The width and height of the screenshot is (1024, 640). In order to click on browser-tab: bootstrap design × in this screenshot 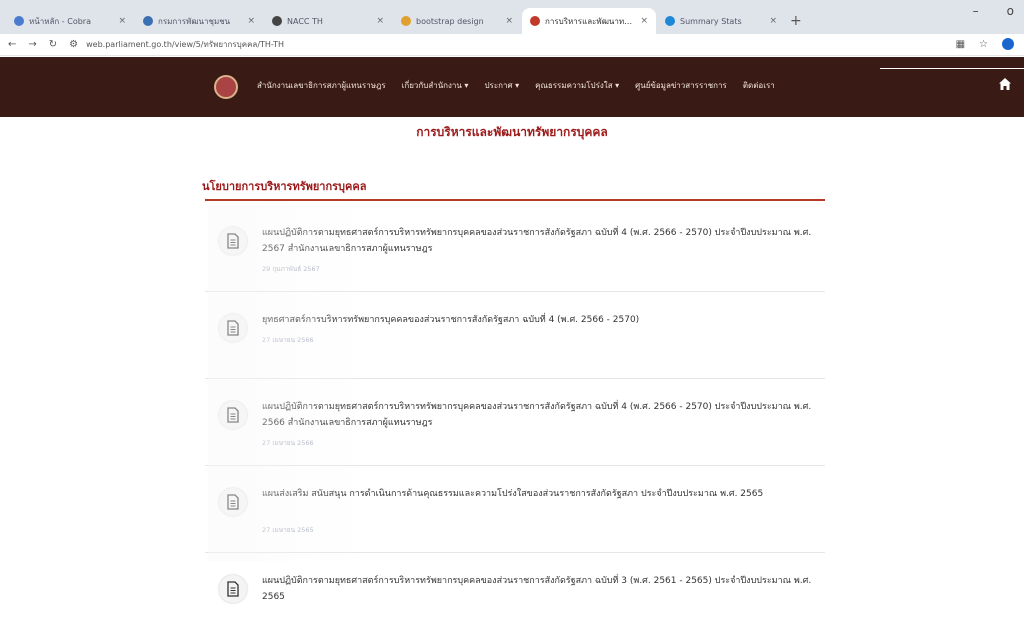, I will do `click(457, 21)`.